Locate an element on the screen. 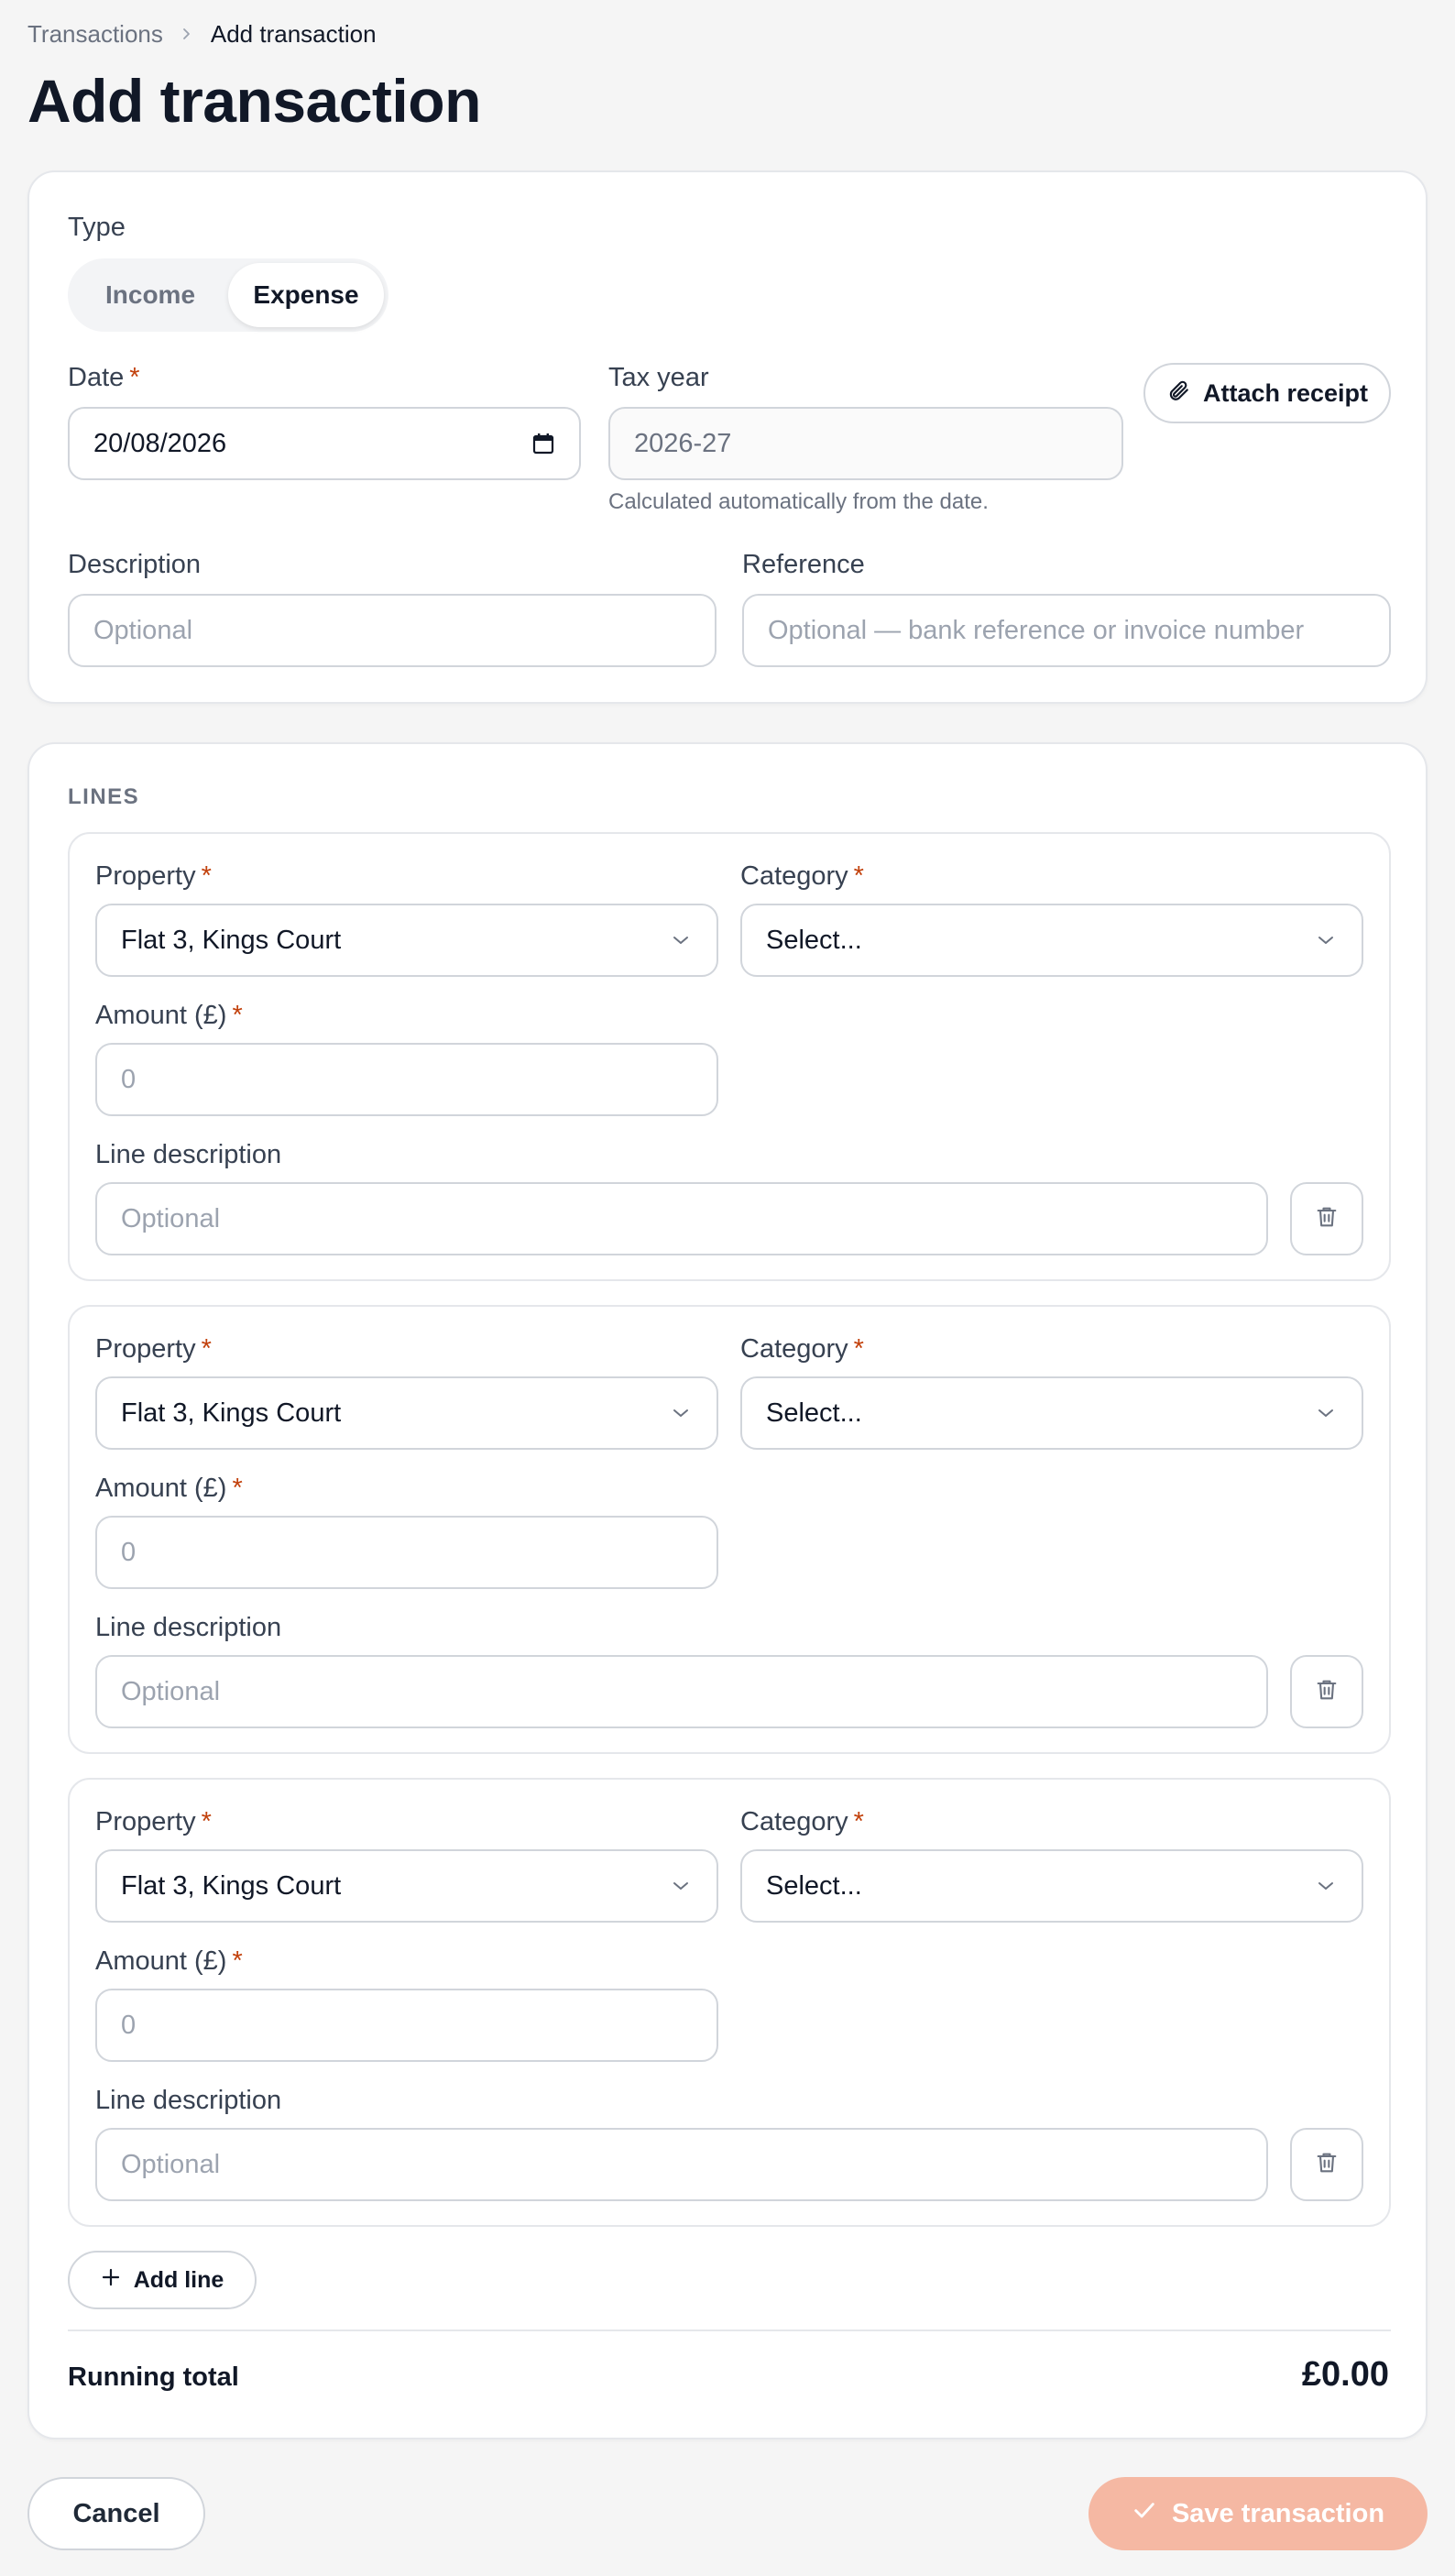 The height and width of the screenshot is (2576, 1455). type-option-income: Income is located at coordinates (150, 295).